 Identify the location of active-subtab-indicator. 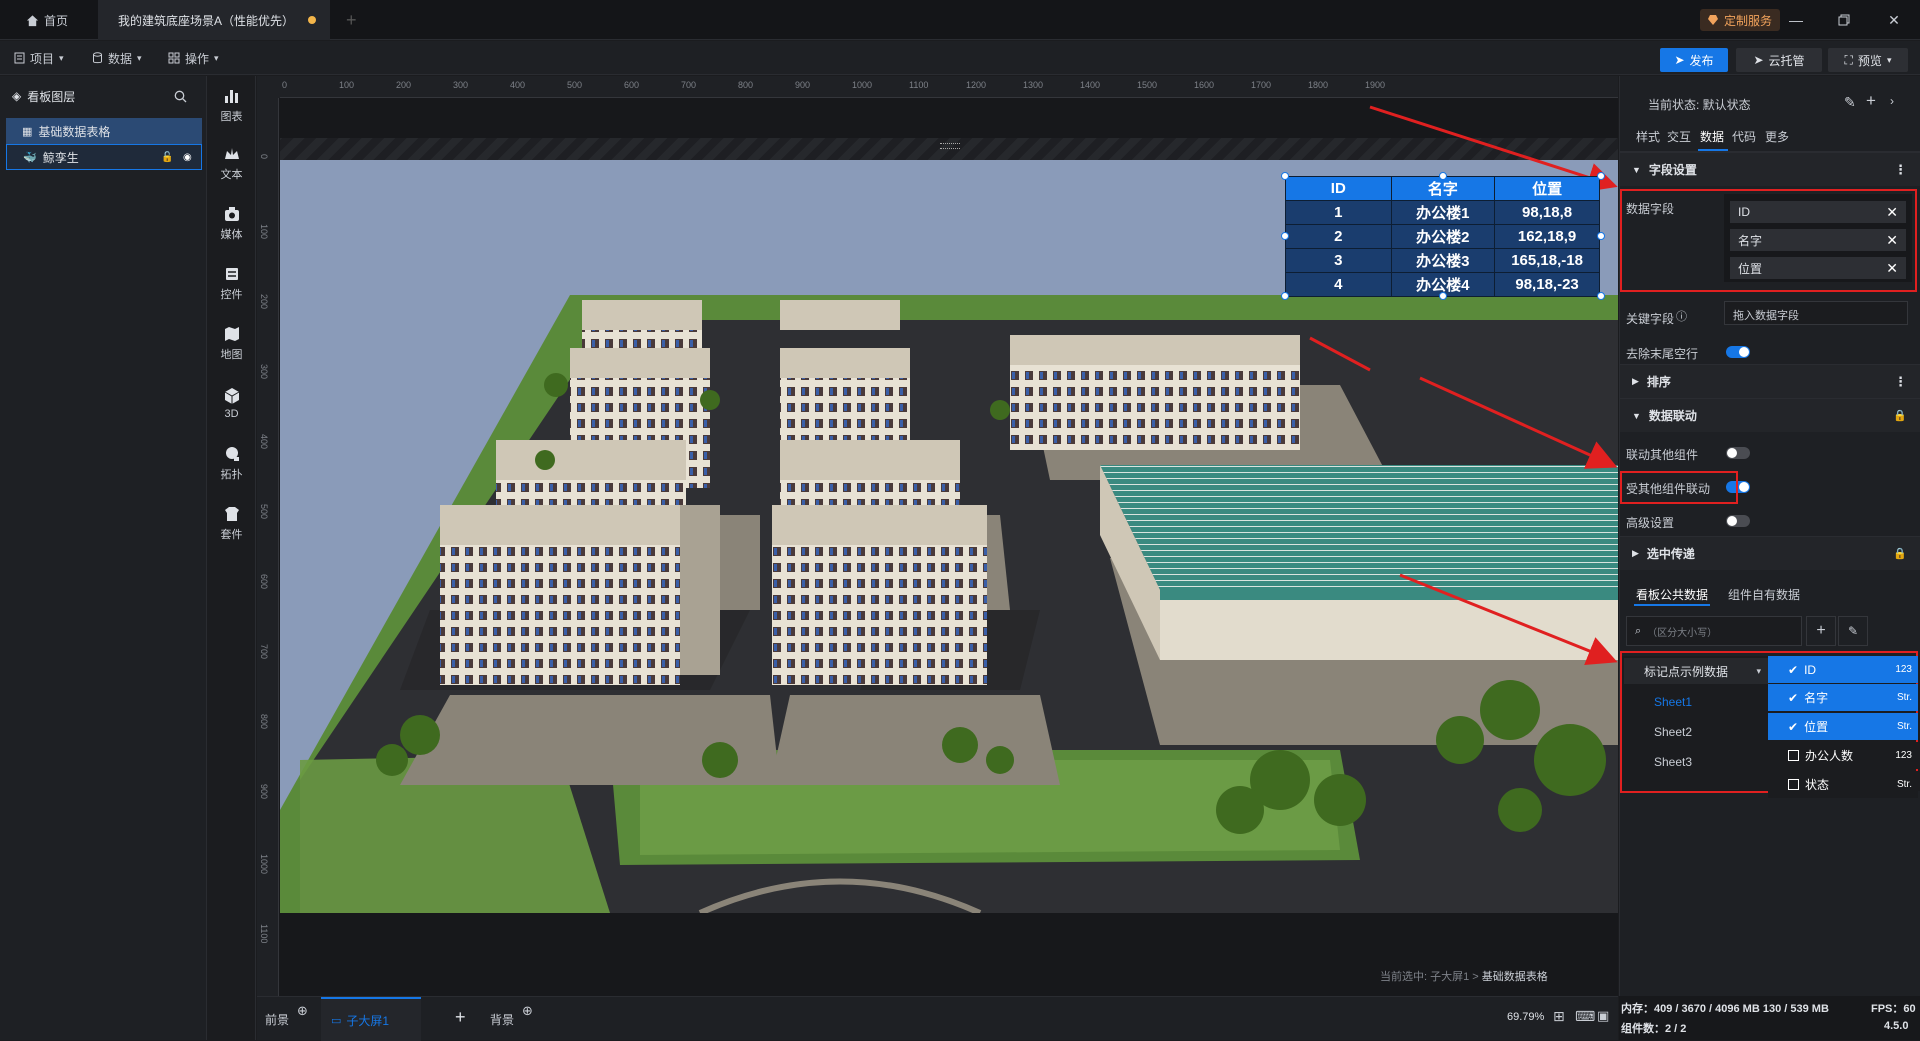
(1672, 605).